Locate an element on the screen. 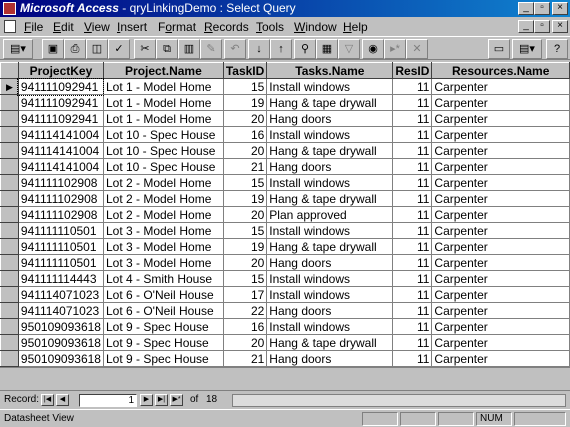 Image resolution: width=570 pixels, height=427 pixels. column-header: ResID is located at coordinates (412, 70).